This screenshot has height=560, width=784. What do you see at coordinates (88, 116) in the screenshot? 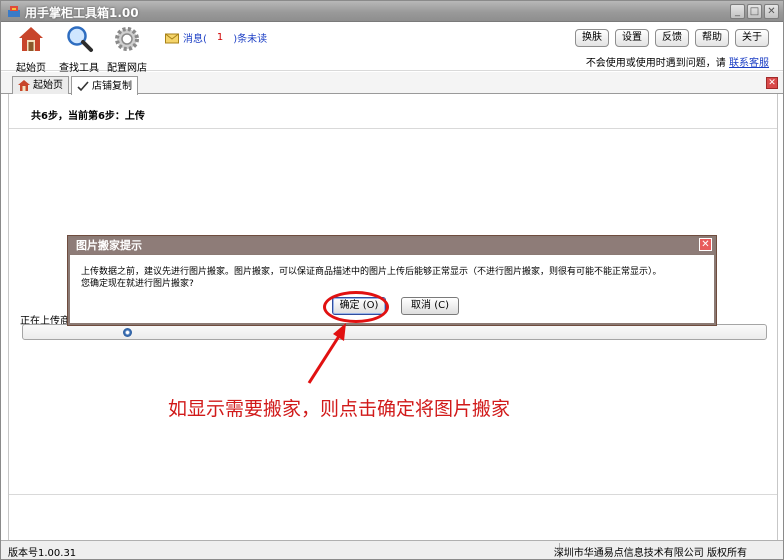
I see `step-indicator: 共6步，当前第6步：上传` at bounding box center [88, 116].